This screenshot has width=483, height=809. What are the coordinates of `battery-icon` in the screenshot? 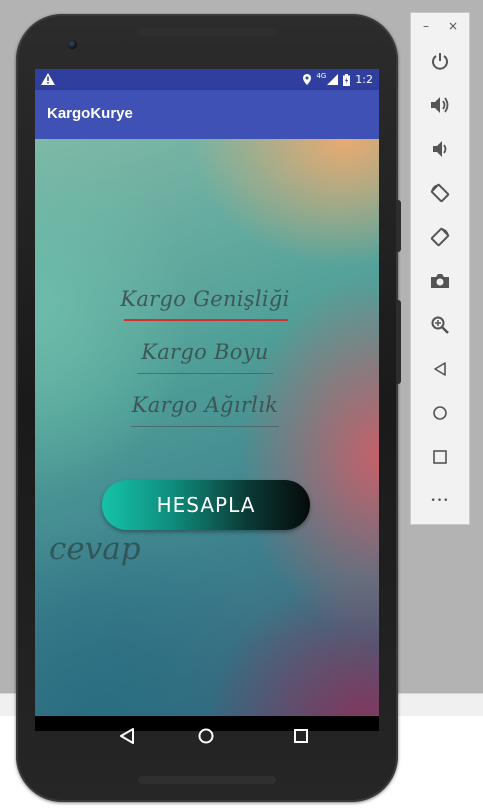 It's located at (347, 79).